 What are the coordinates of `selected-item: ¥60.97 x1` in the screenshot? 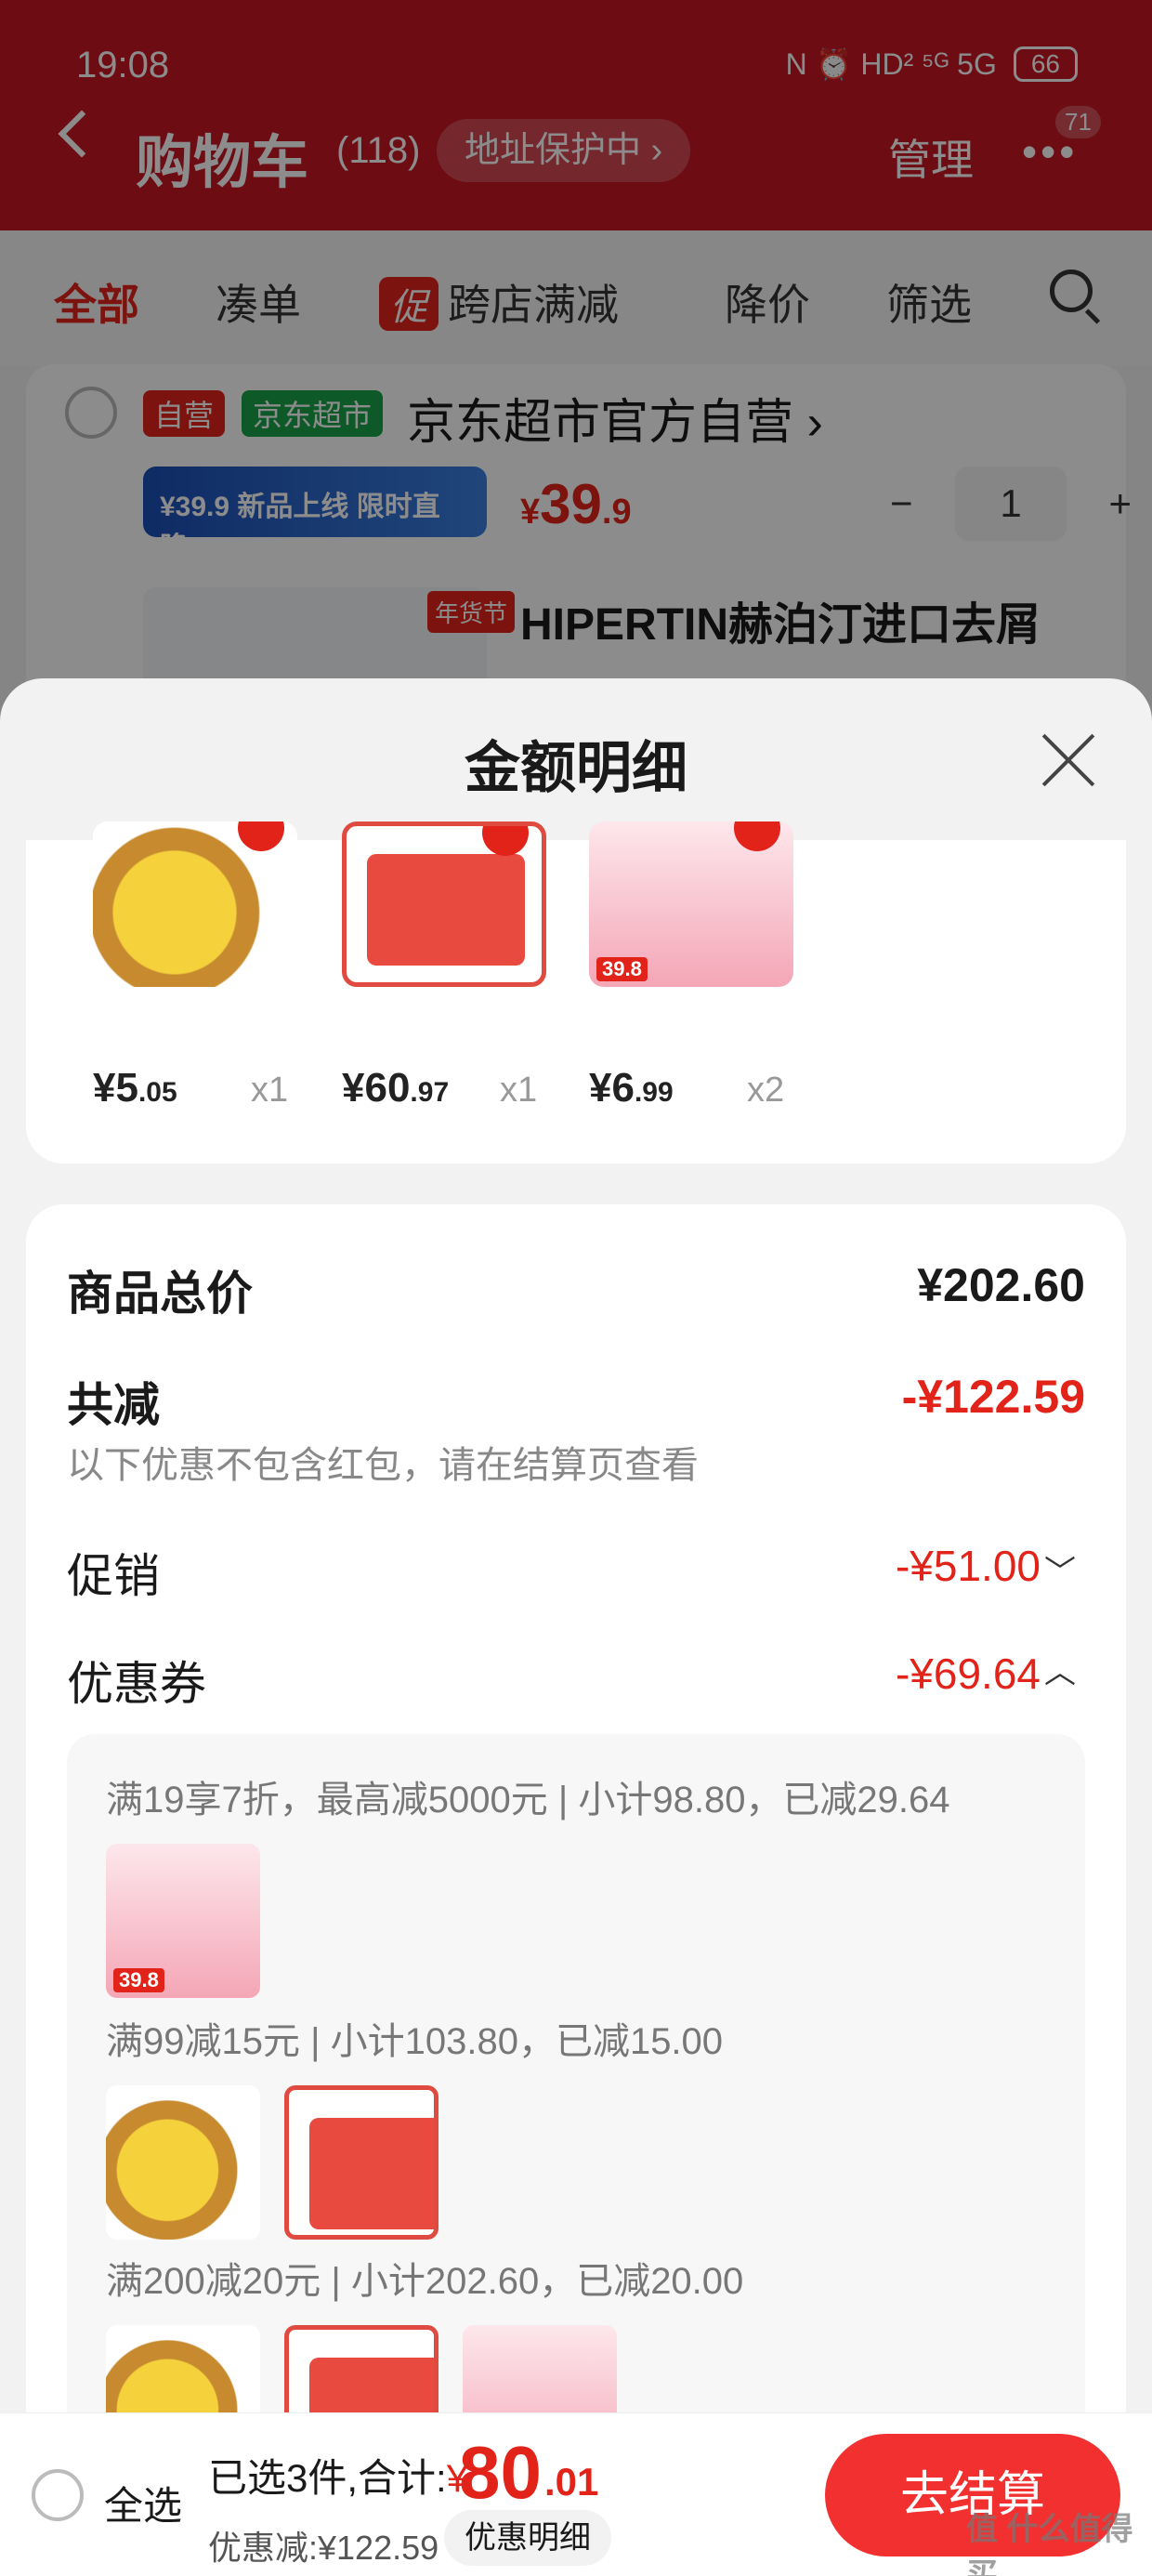 It's located at (462, 966).